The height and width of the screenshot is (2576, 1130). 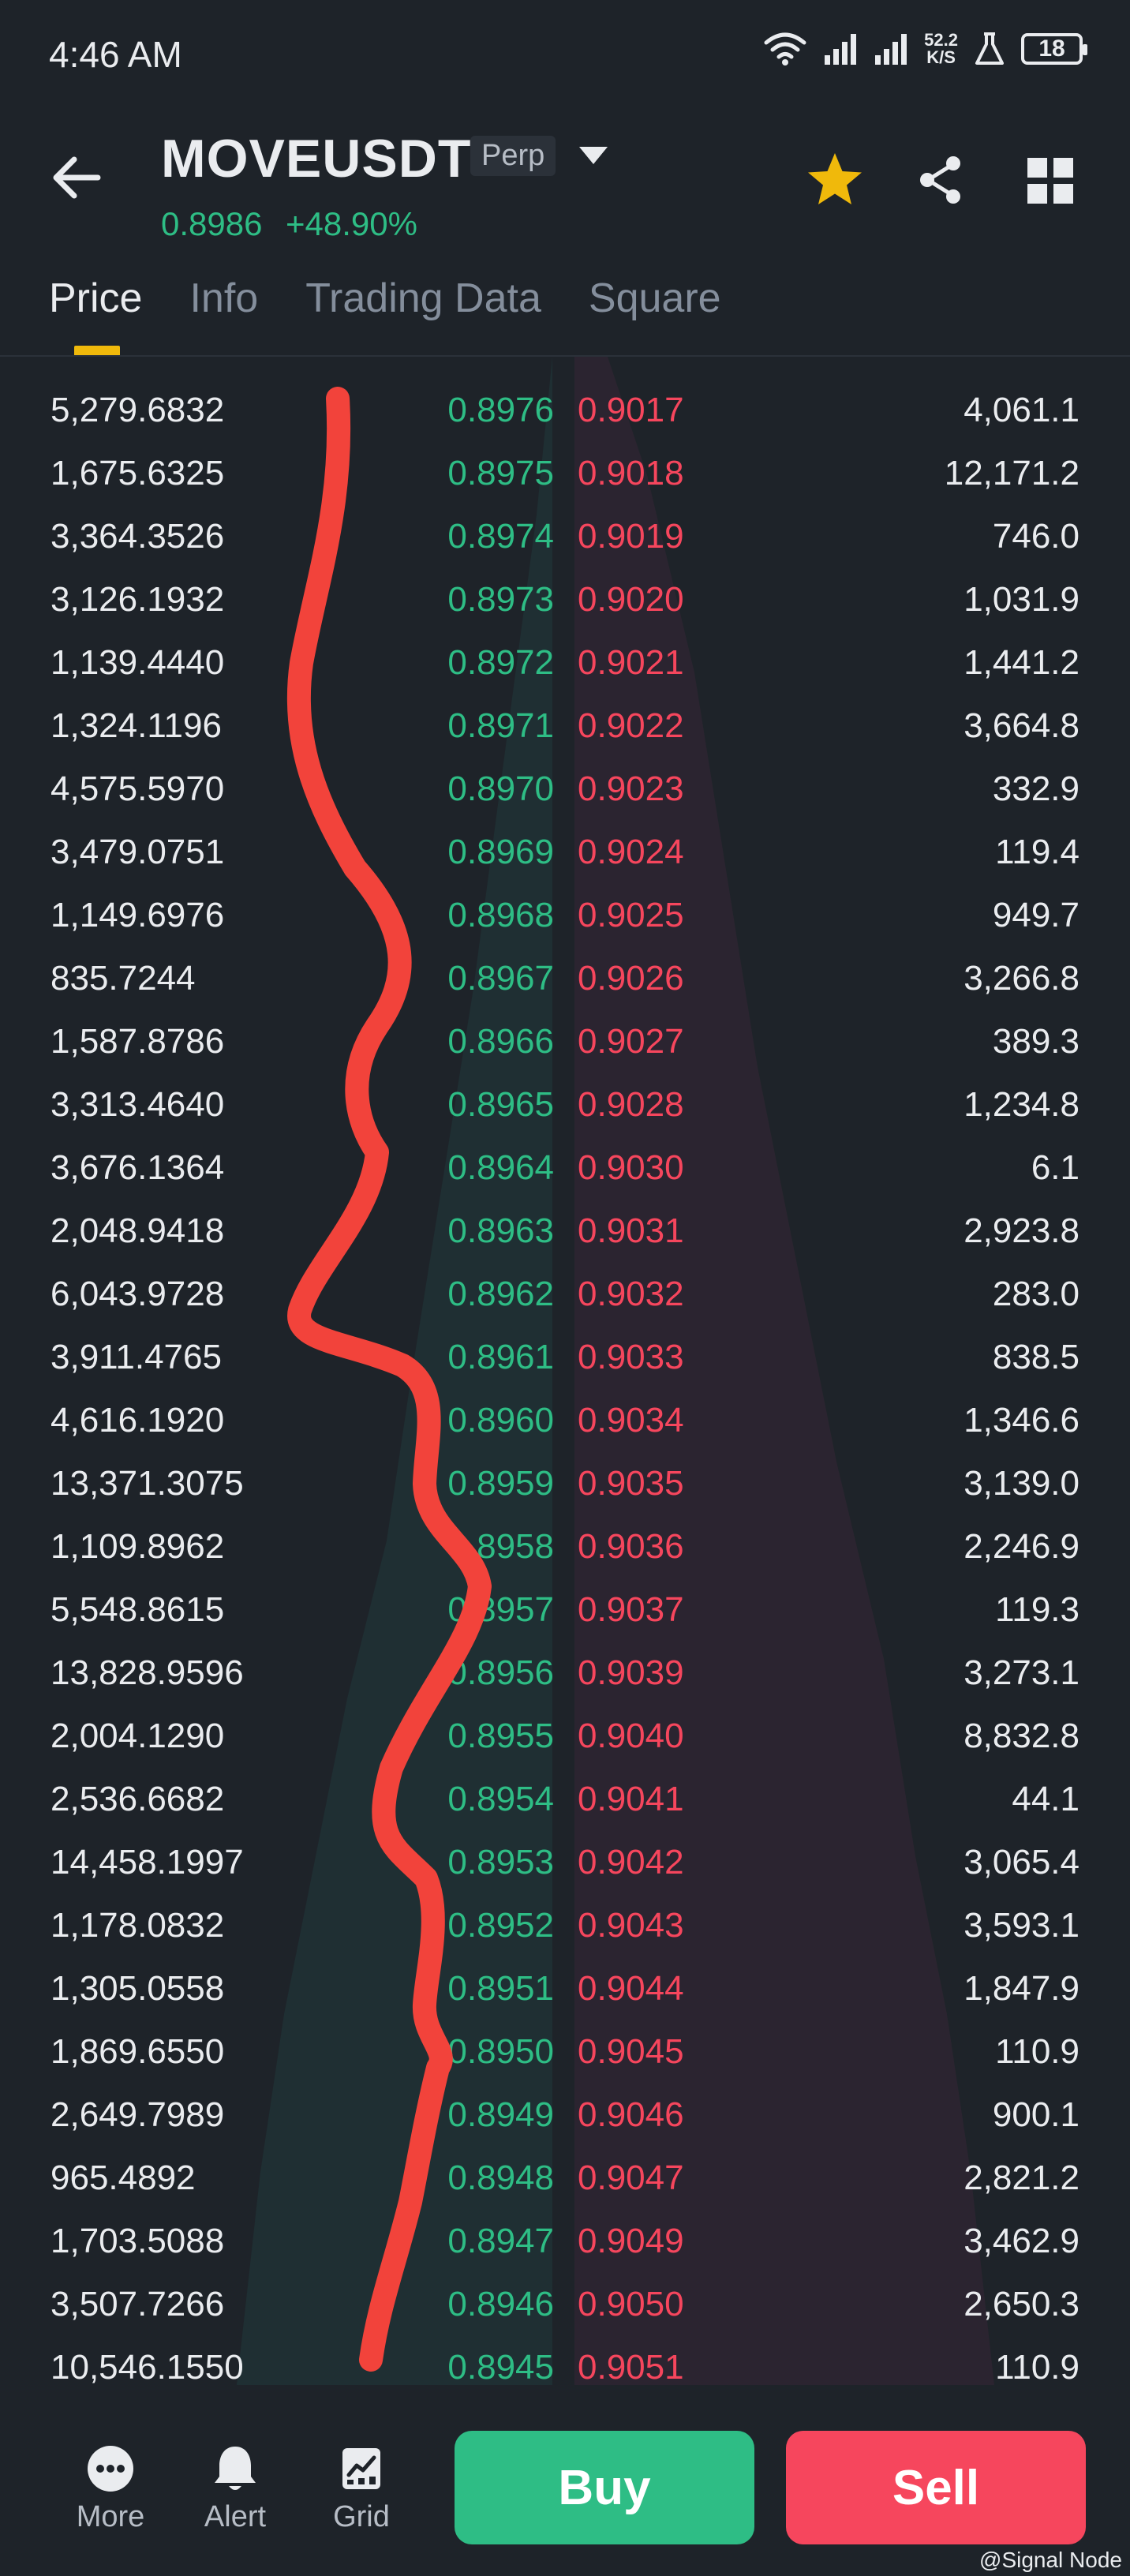 What do you see at coordinates (631, 852) in the screenshot?
I see `ask-price: 0.9024` at bounding box center [631, 852].